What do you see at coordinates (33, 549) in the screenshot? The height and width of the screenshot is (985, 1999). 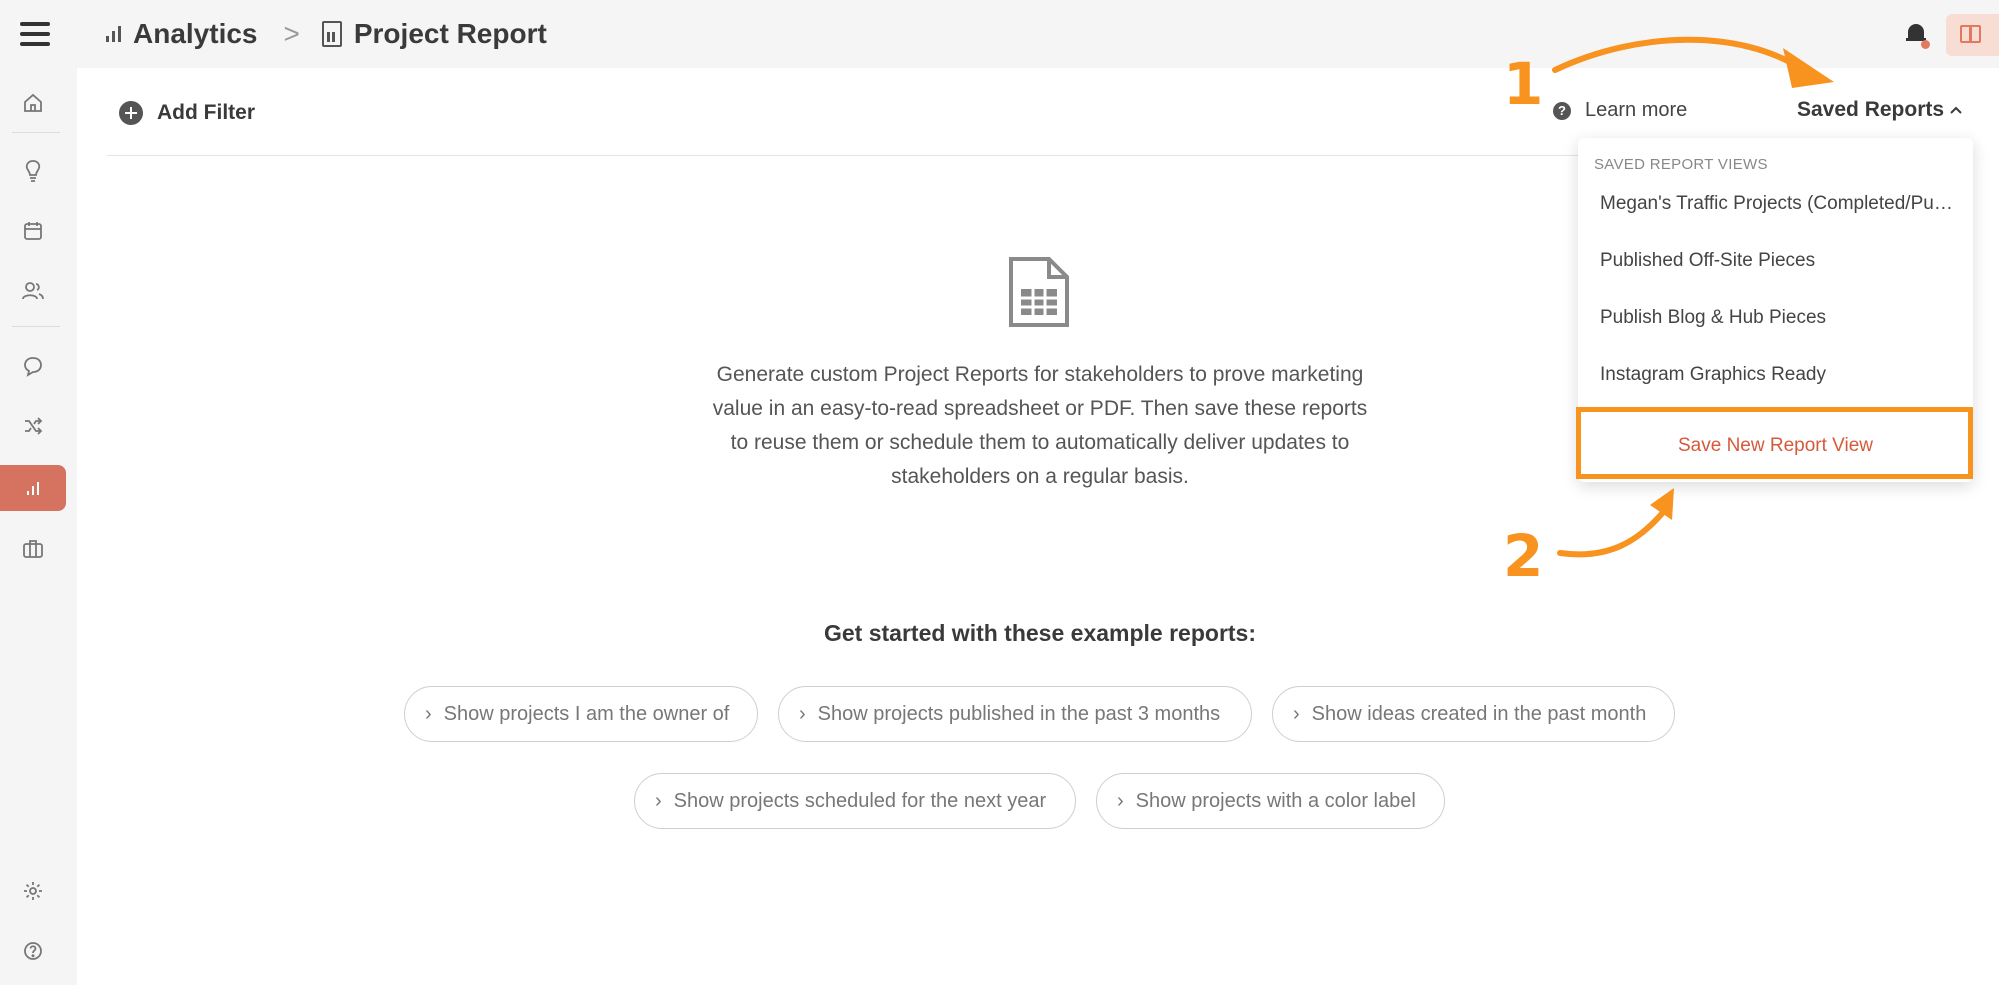 I see `briefcase-icon` at bounding box center [33, 549].